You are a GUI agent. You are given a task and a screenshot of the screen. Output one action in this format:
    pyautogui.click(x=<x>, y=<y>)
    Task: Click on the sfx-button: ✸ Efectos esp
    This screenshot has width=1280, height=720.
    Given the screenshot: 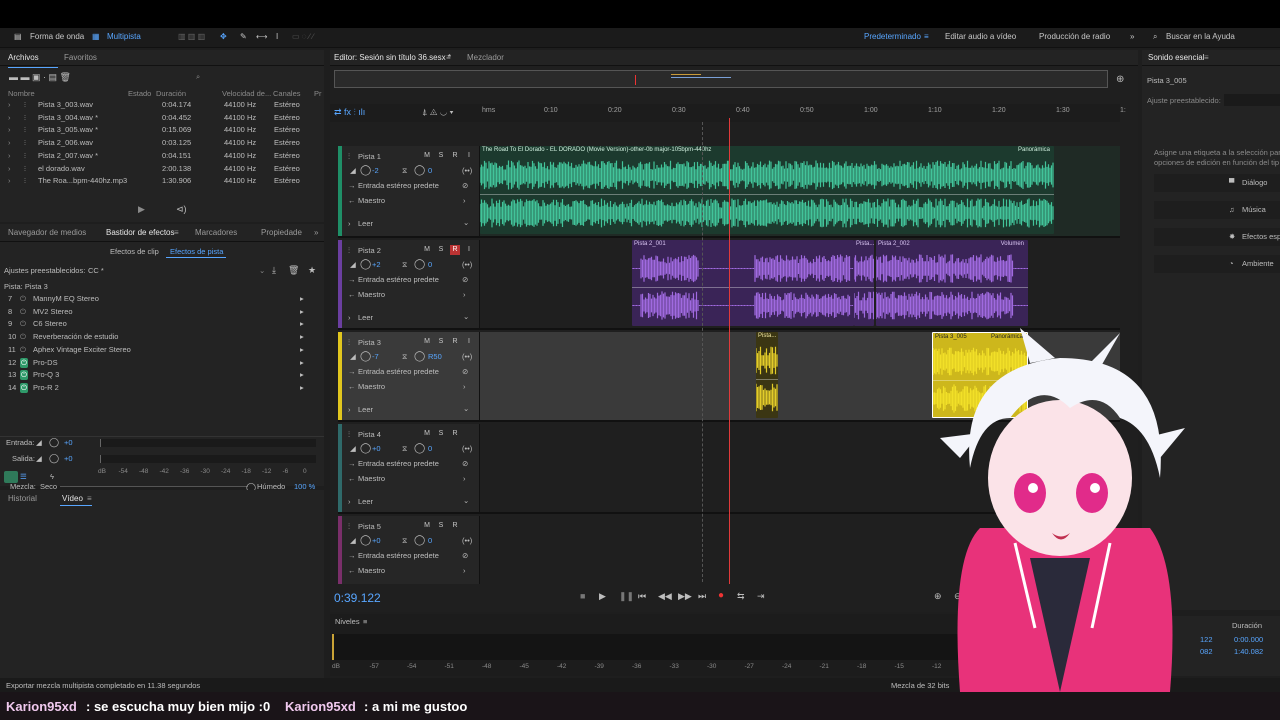 What is the action you would take?
    pyautogui.click(x=1217, y=237)
    